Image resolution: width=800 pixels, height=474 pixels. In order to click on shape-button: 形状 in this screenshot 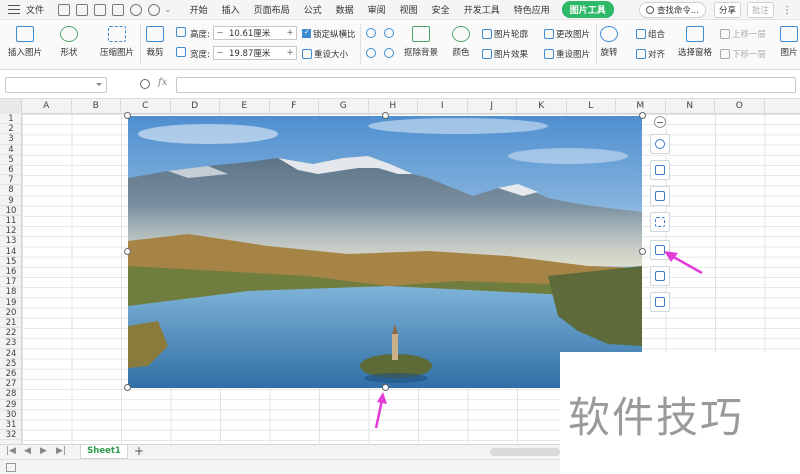, I will do `click(69, 42)`.